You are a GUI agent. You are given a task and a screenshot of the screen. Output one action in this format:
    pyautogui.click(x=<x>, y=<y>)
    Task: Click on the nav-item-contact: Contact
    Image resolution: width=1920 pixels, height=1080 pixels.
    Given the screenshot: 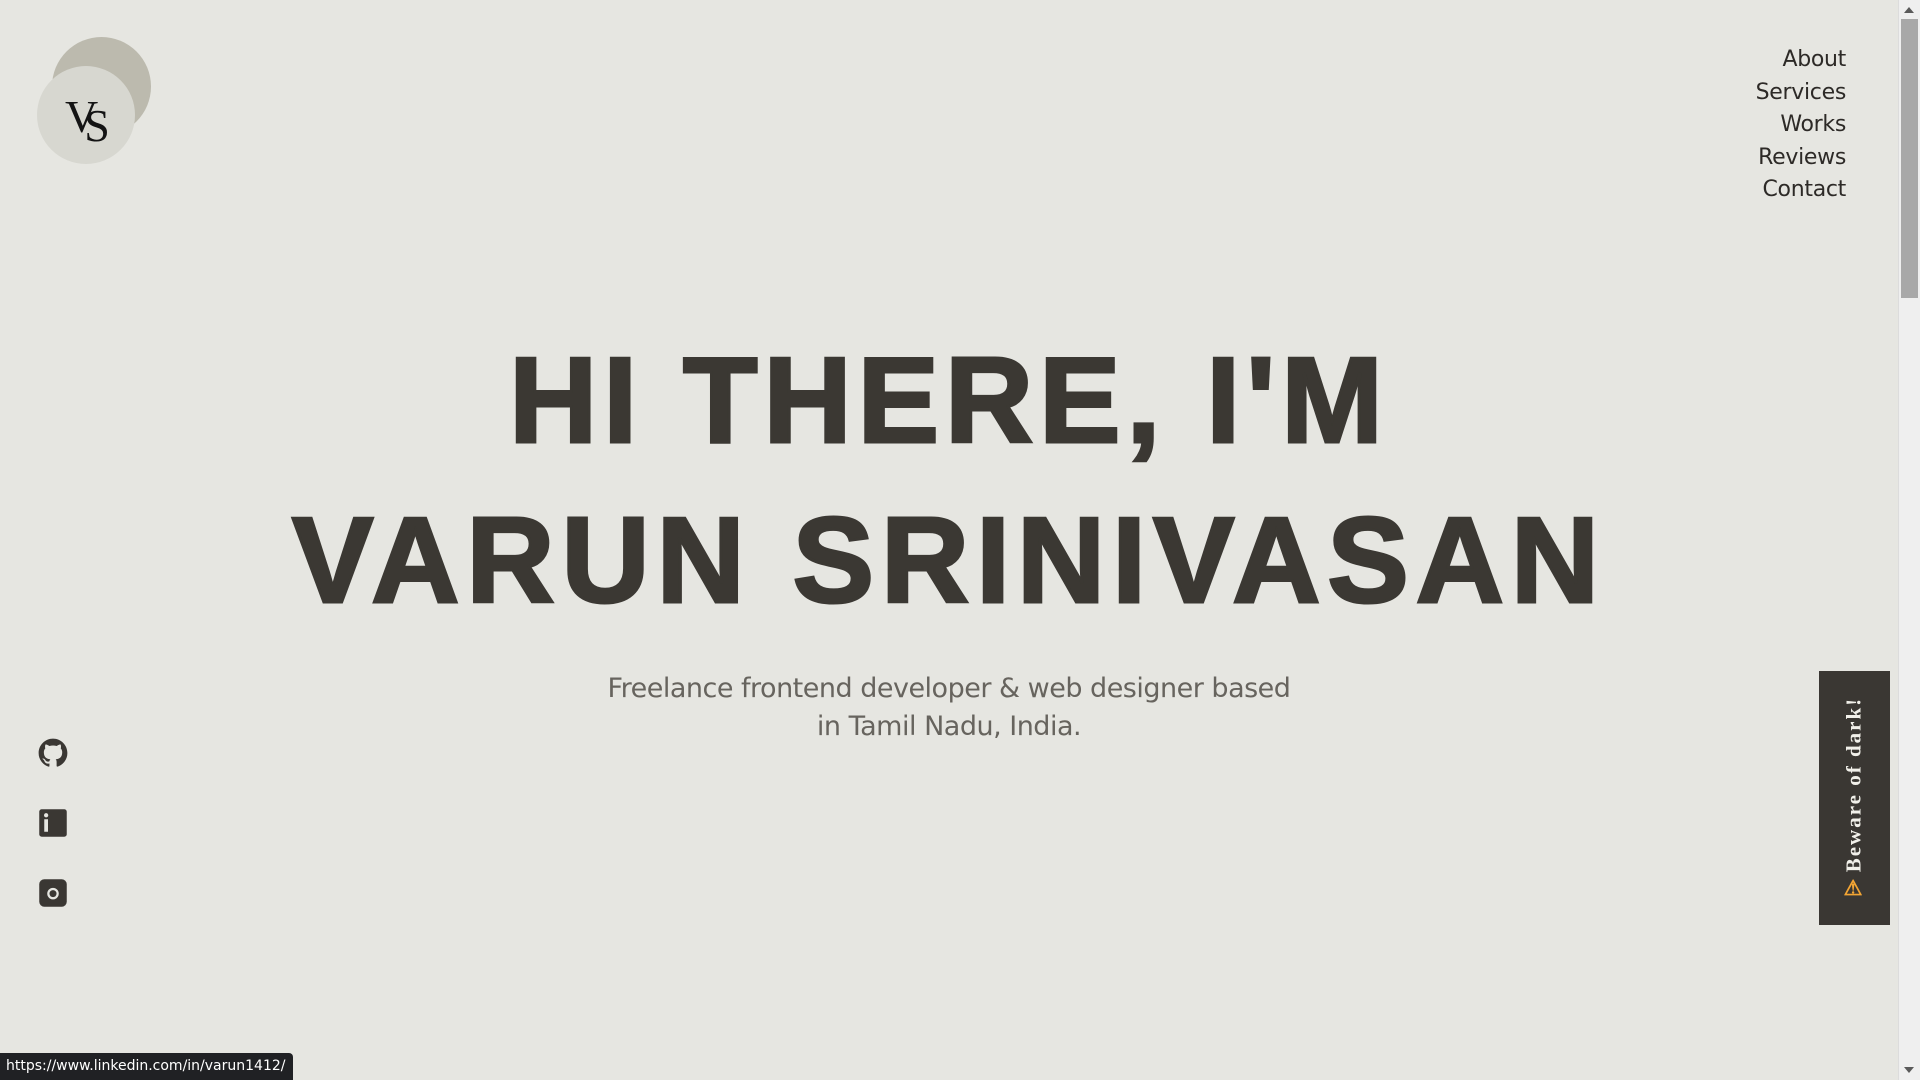 What is the action you would take?
    pyautogui.click(x=1801, y=190)
    